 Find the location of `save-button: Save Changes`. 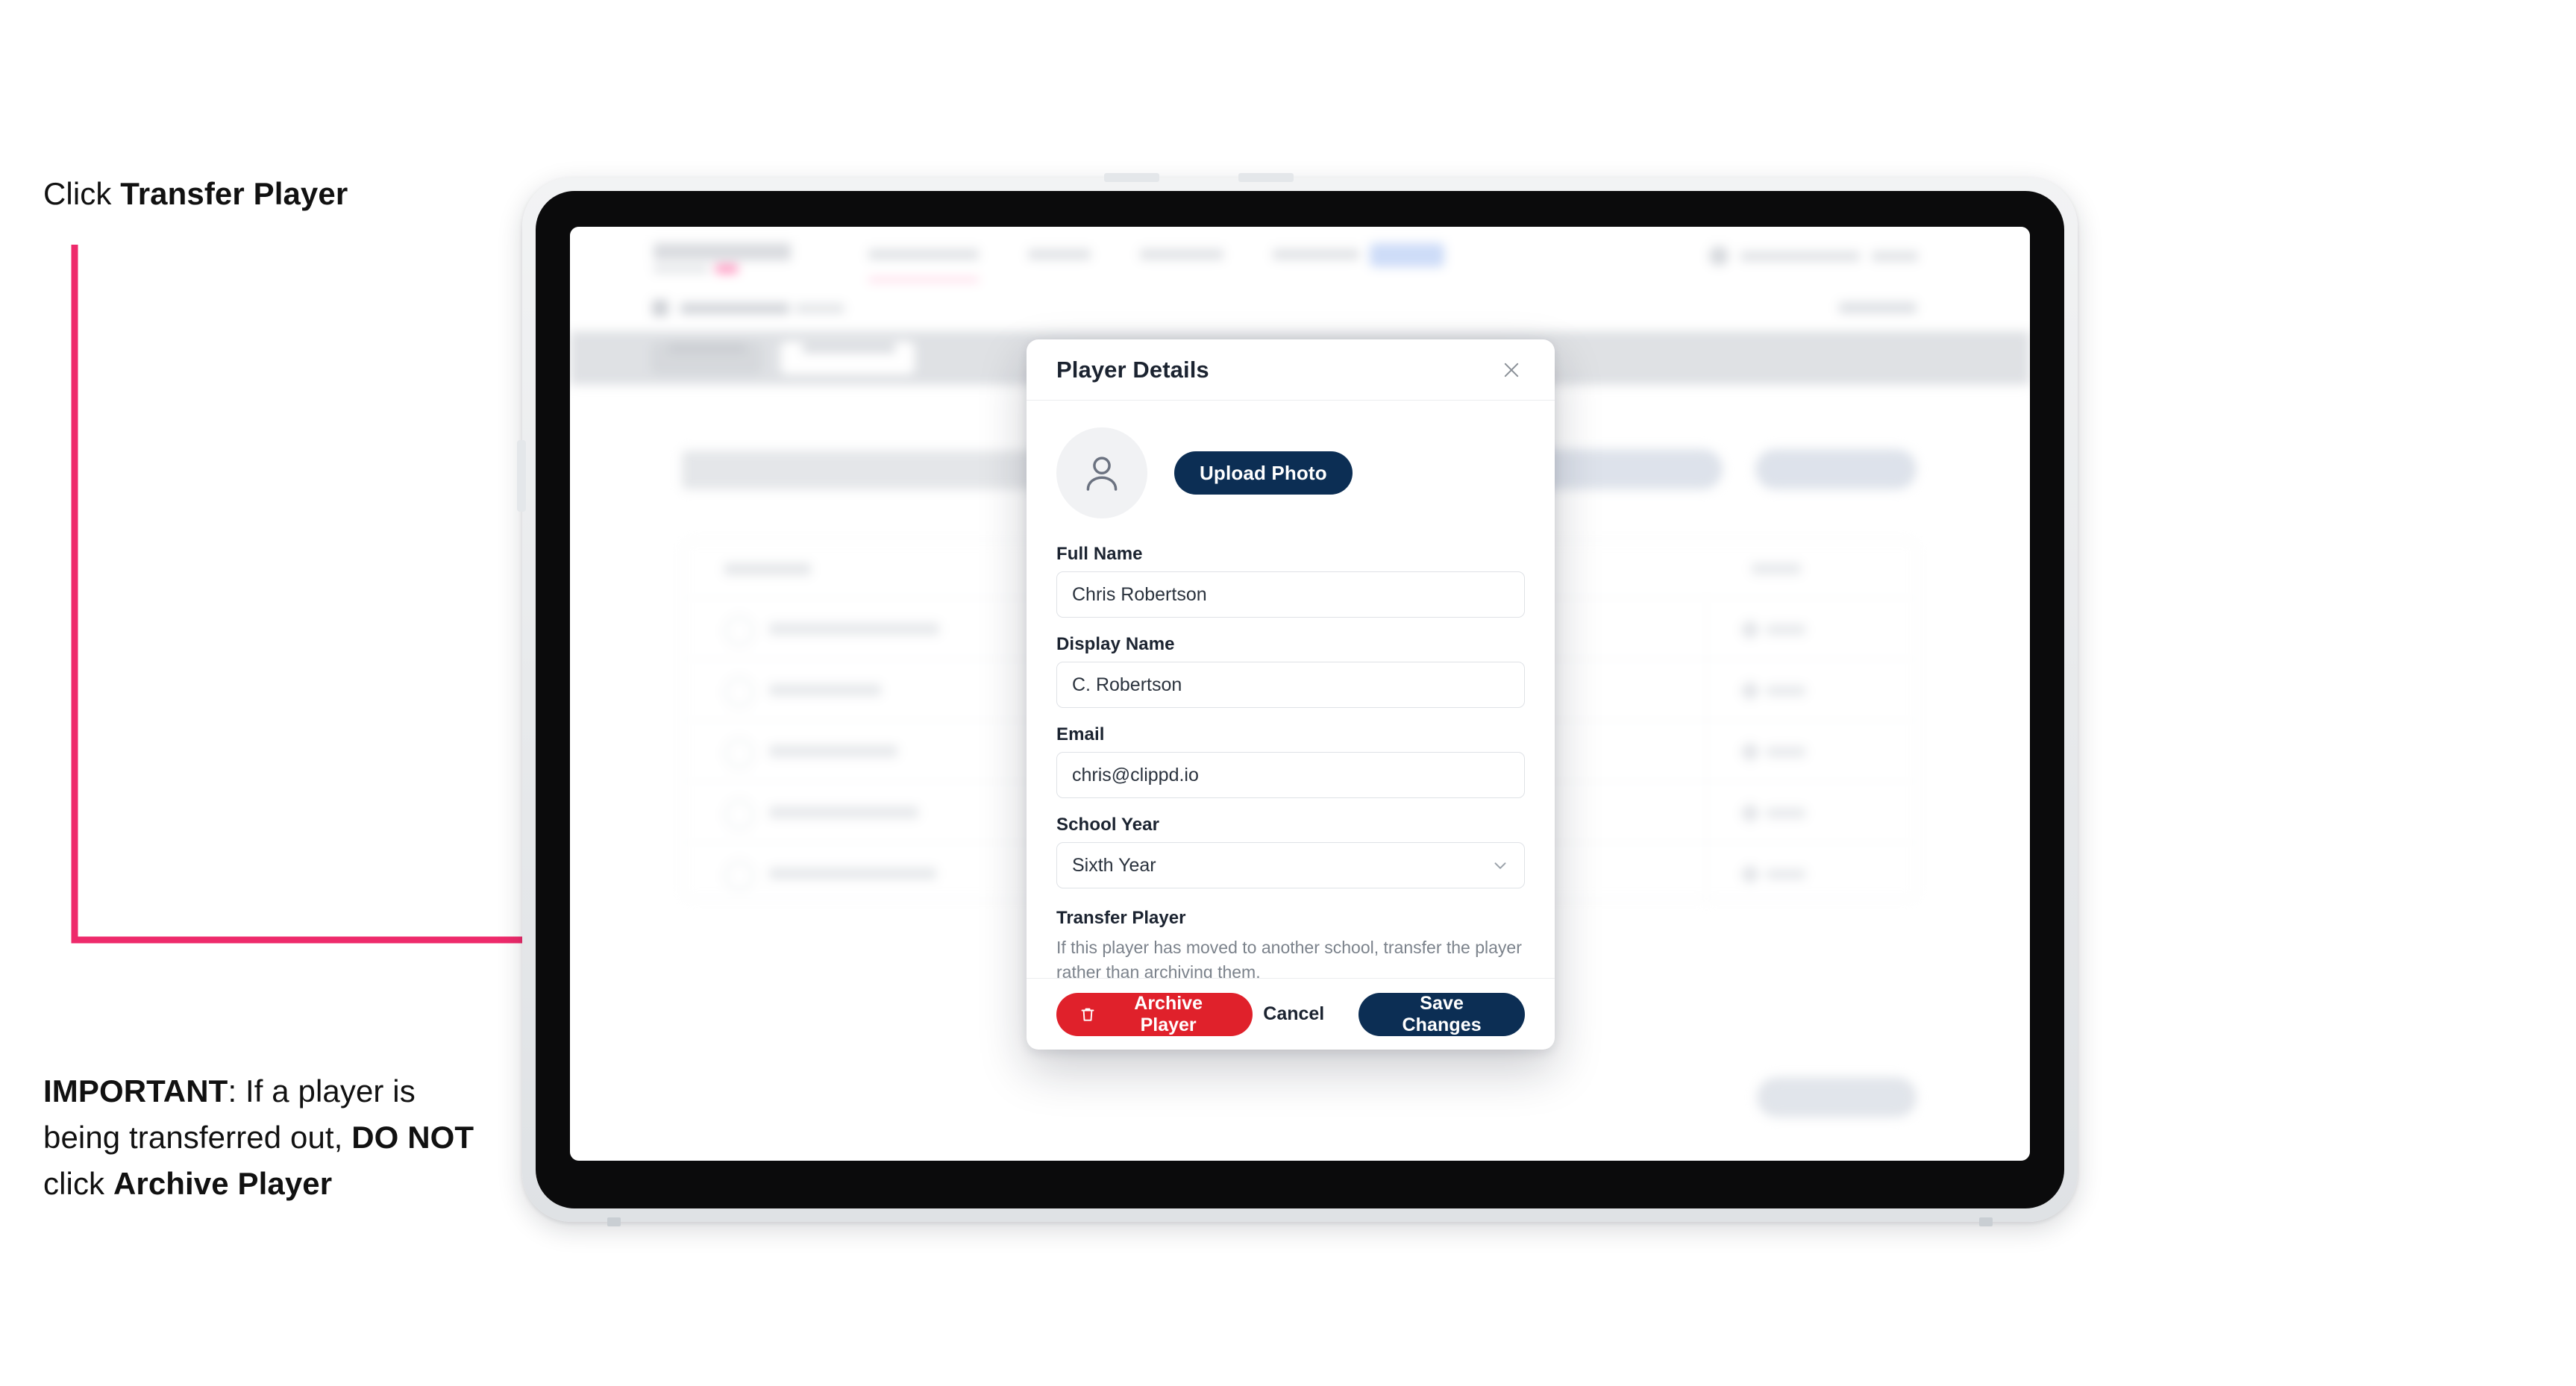

save-button: Save Changes is located at coordinates (1441, 1014).